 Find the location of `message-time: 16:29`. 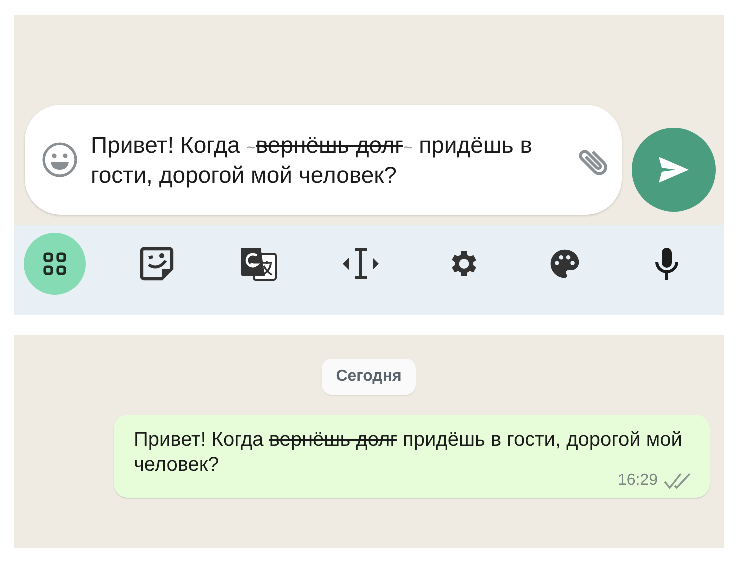

message-time: 16:29 is located at coordinates (638, 481).